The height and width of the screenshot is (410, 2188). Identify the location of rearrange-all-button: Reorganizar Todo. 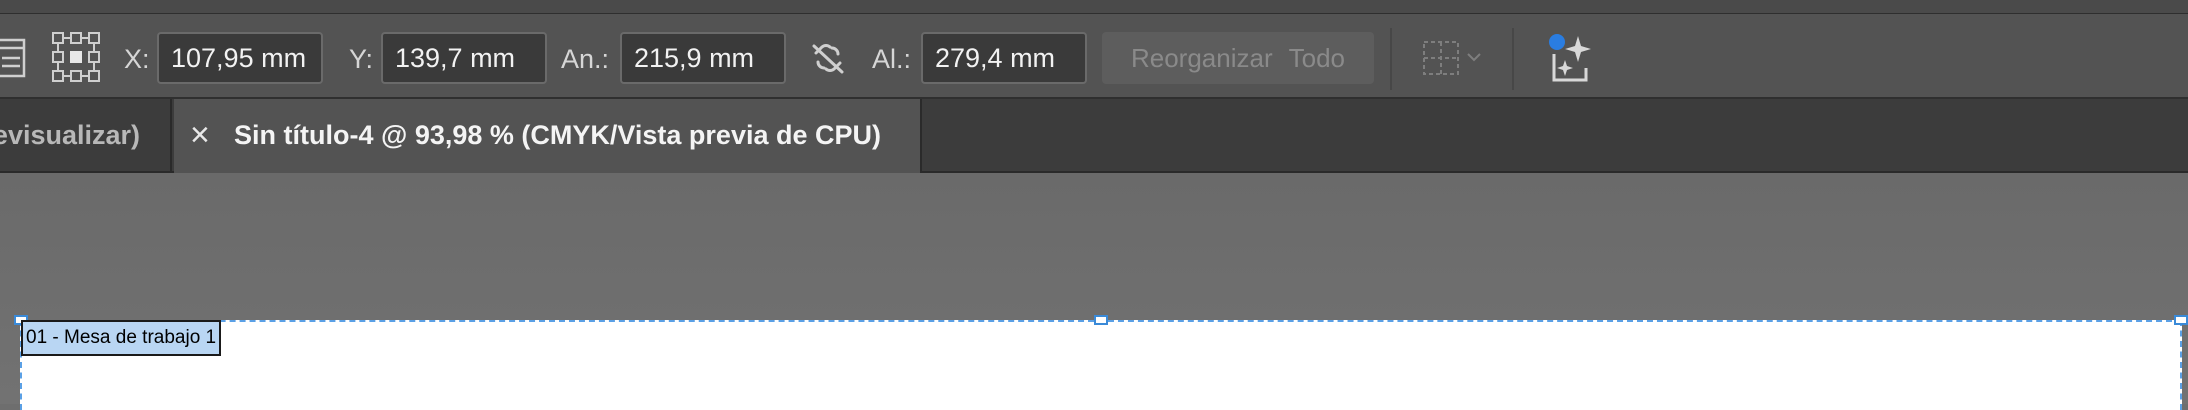
(1238, 58).